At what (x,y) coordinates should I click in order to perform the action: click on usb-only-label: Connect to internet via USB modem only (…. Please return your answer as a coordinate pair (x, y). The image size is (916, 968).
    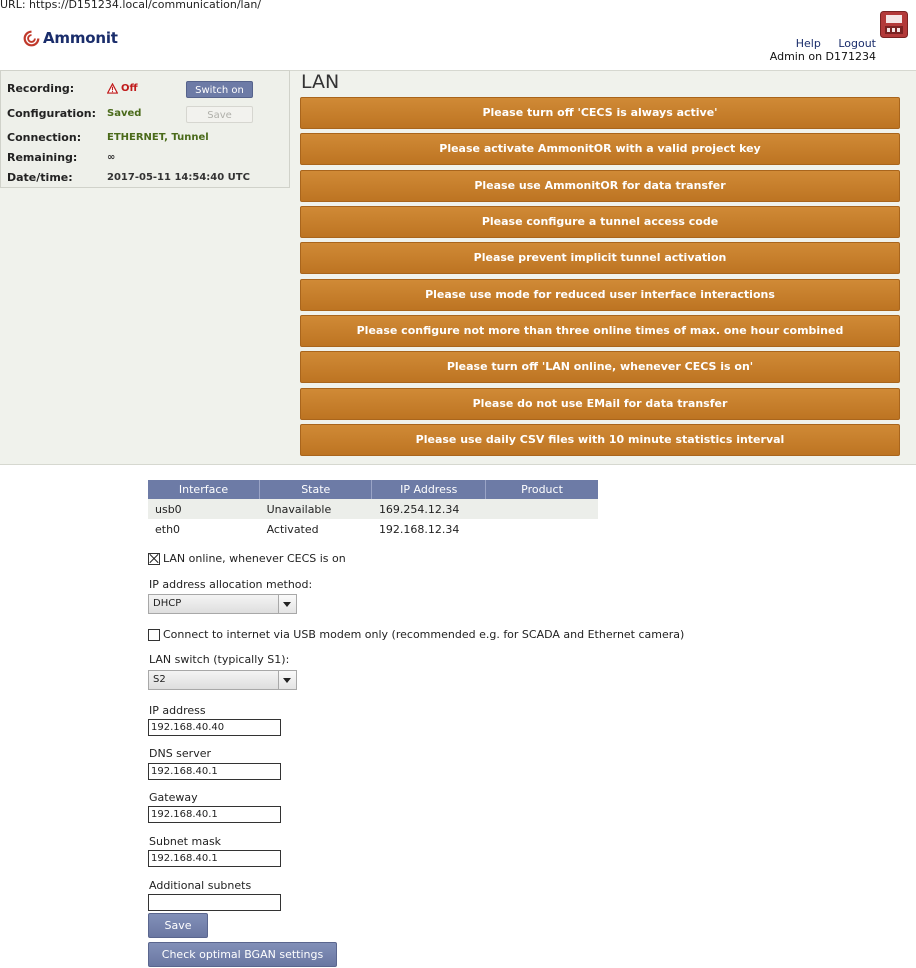
    Looking at the image, I should click on (424, 634).